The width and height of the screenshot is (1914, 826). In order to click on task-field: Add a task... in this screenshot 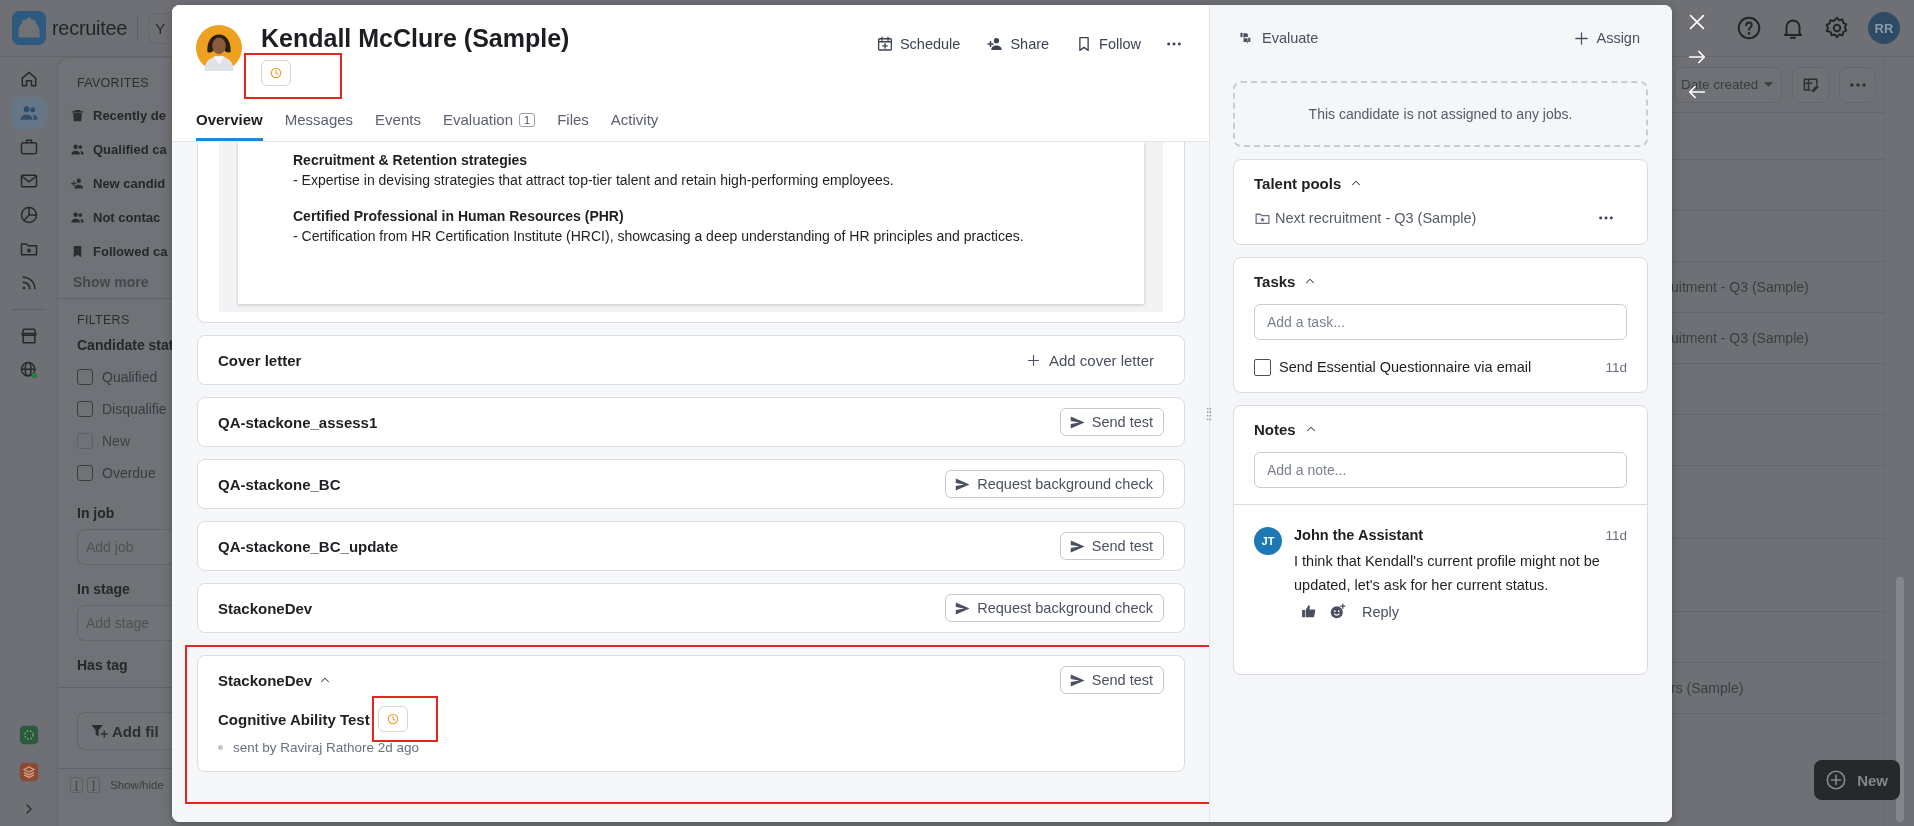, I will do `click(1440, 322)`.